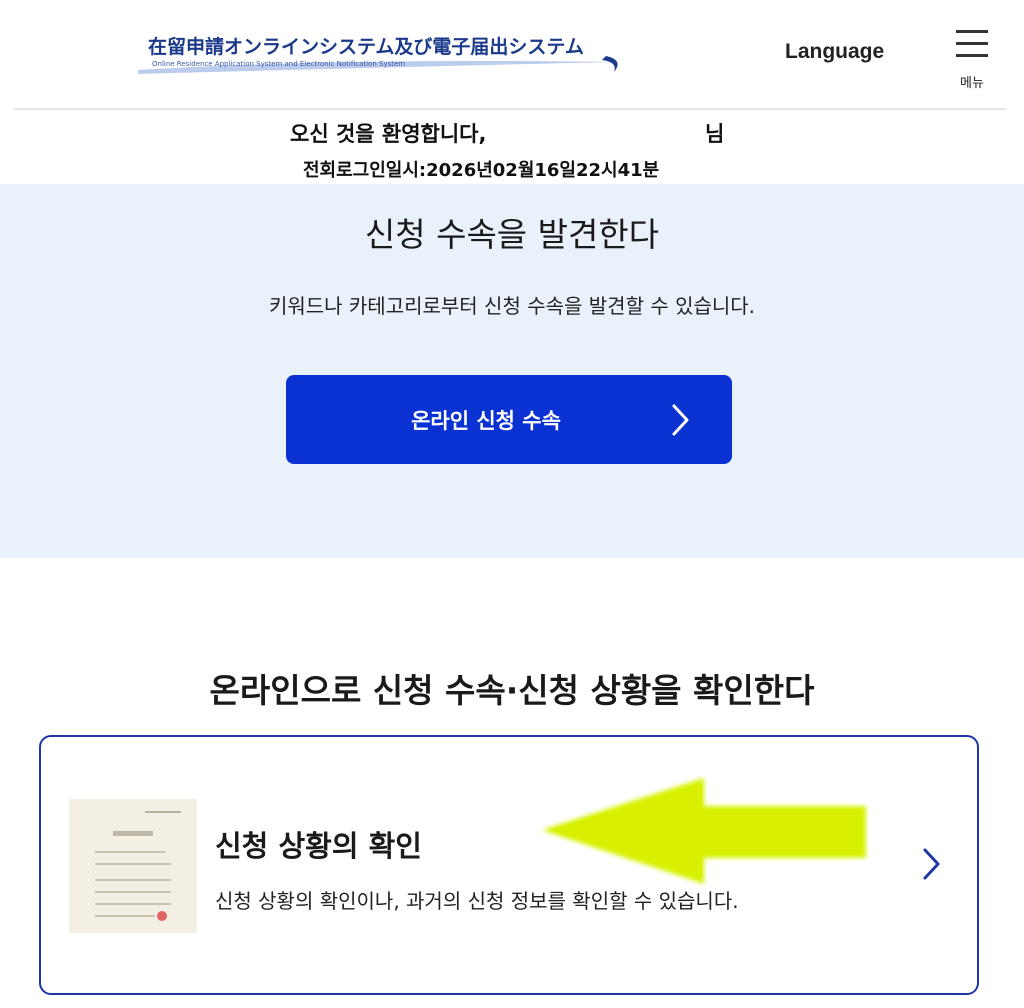 This screenshot has height=1008, width=1024. What do you see at coordinates (388, 134) in the screenshot?
I see `welcome-message: 오신 것을 환영합니다,` at bounding box center [388, 134].